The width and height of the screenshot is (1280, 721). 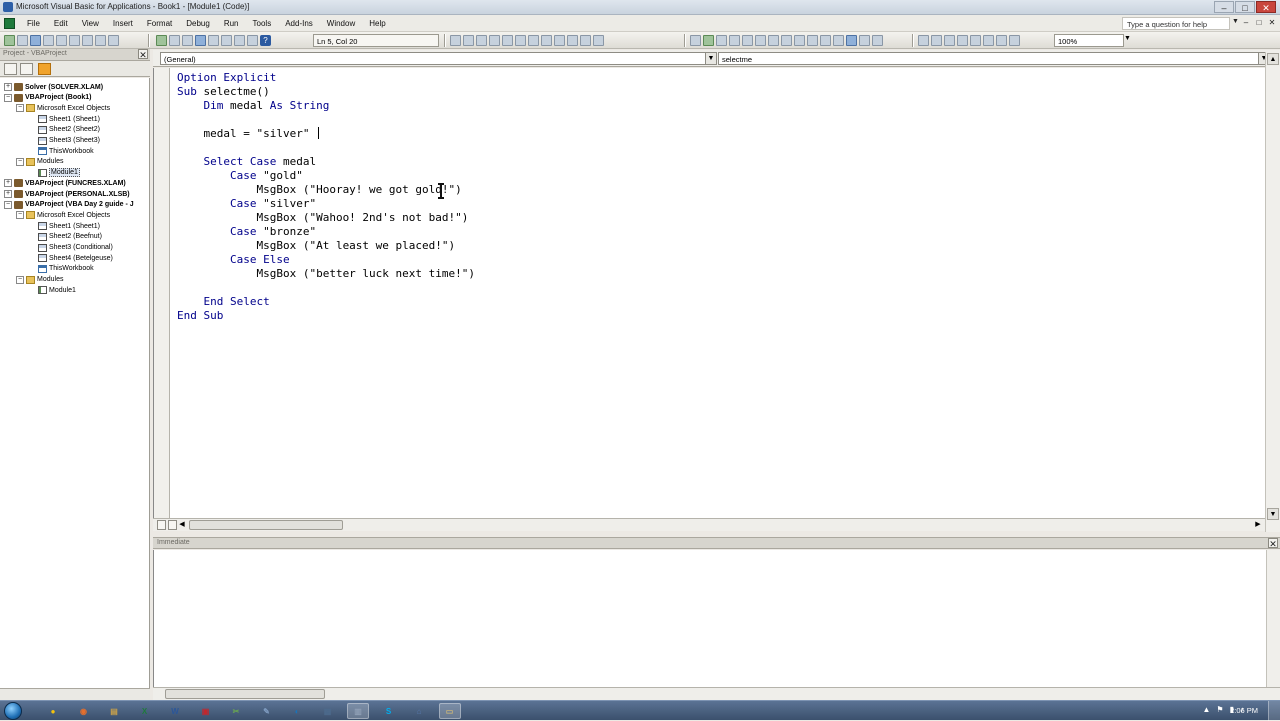 What do you see at coordinates (559, 40) in the screenshot?
I see `comment-block-icon` at bounding box center [559, 40].